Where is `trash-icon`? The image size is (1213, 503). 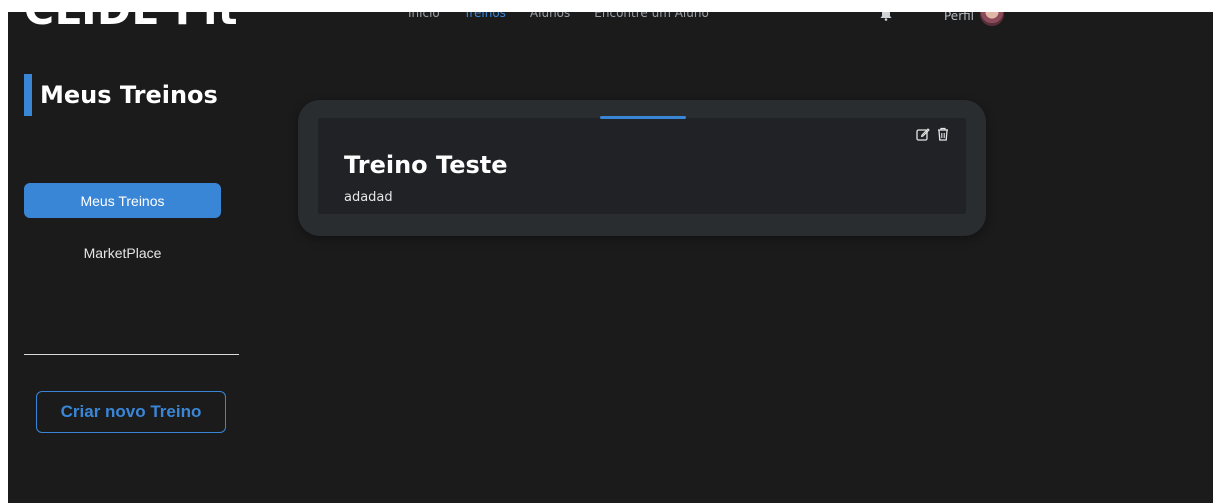 trash-icon is located at coordinates (943, 134).